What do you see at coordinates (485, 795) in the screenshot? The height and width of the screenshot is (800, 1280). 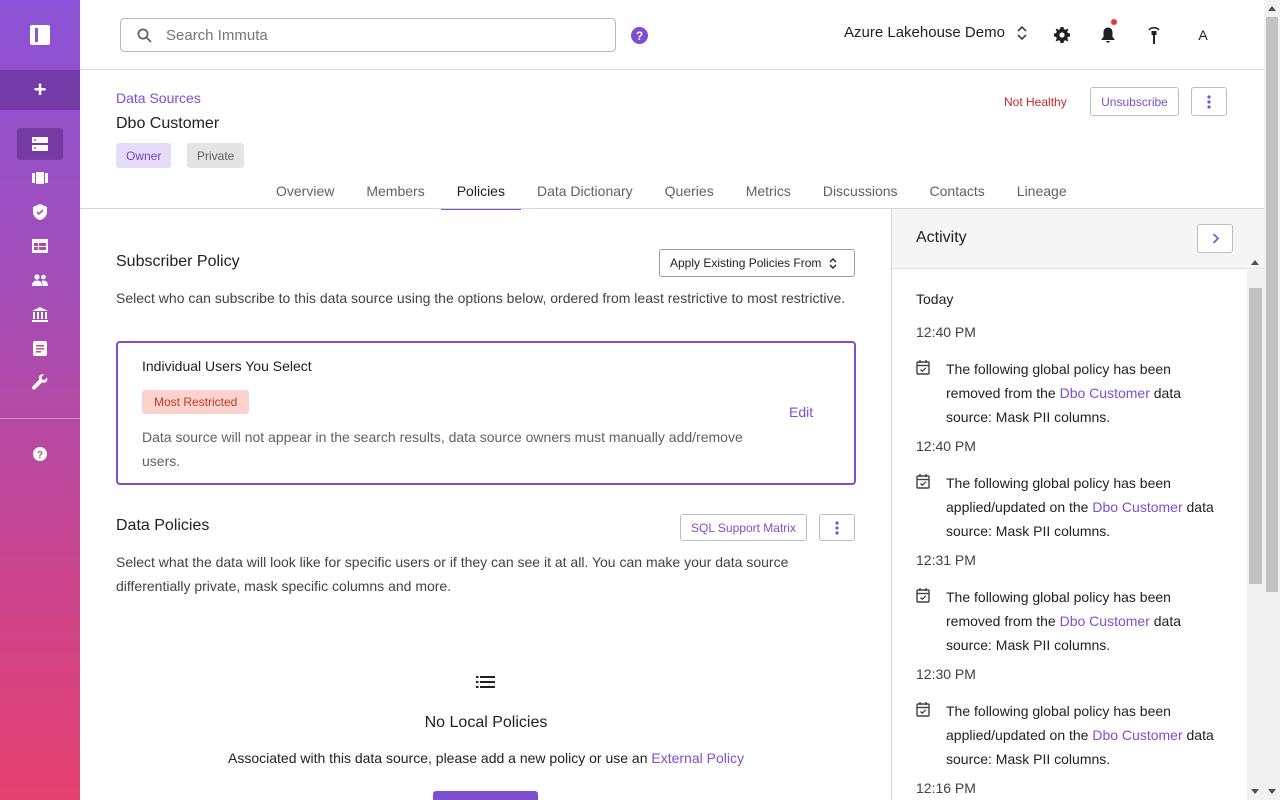 I see `new-policy-button` at bounding box center [485, 795].